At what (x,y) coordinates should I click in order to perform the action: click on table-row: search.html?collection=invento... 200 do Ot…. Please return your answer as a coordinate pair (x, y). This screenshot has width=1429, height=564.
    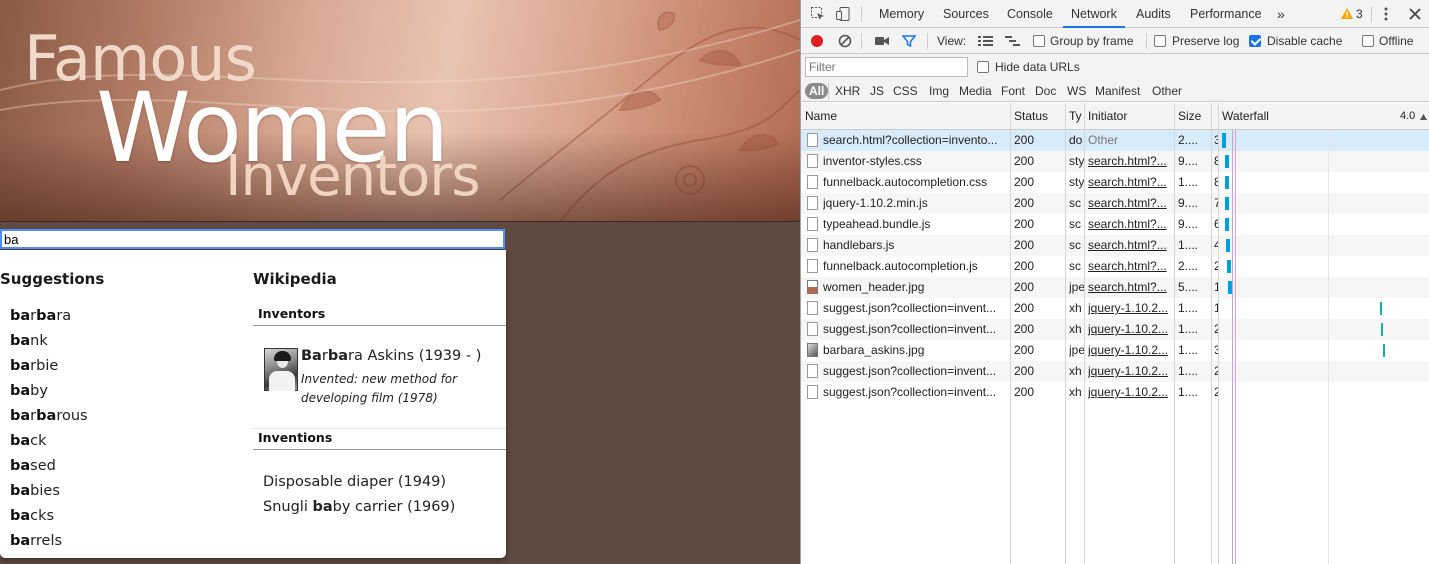
    Looking at the image, I should click on (1115, 140).